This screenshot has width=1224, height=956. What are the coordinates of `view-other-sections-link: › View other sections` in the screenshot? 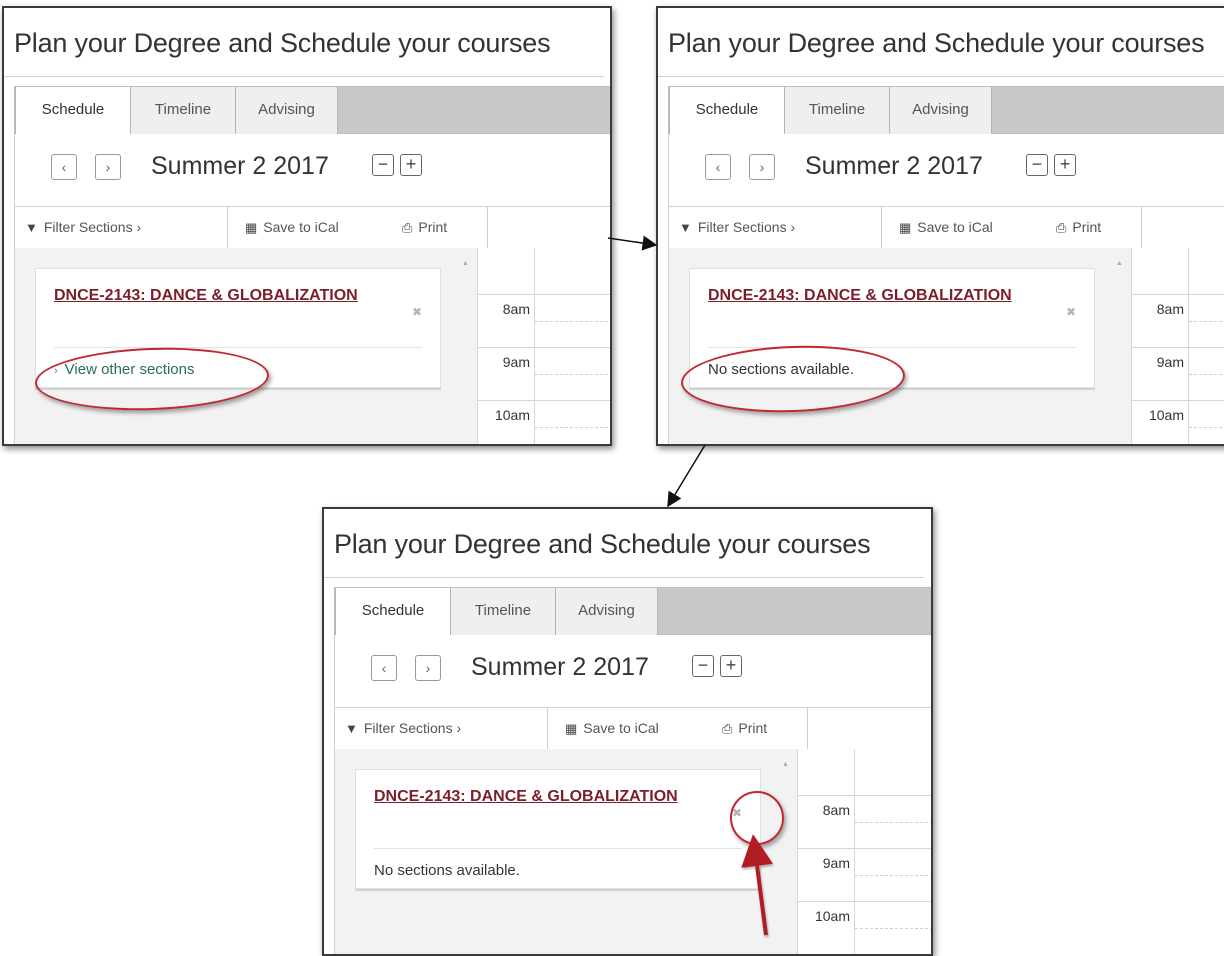 It's located at (124, 369).